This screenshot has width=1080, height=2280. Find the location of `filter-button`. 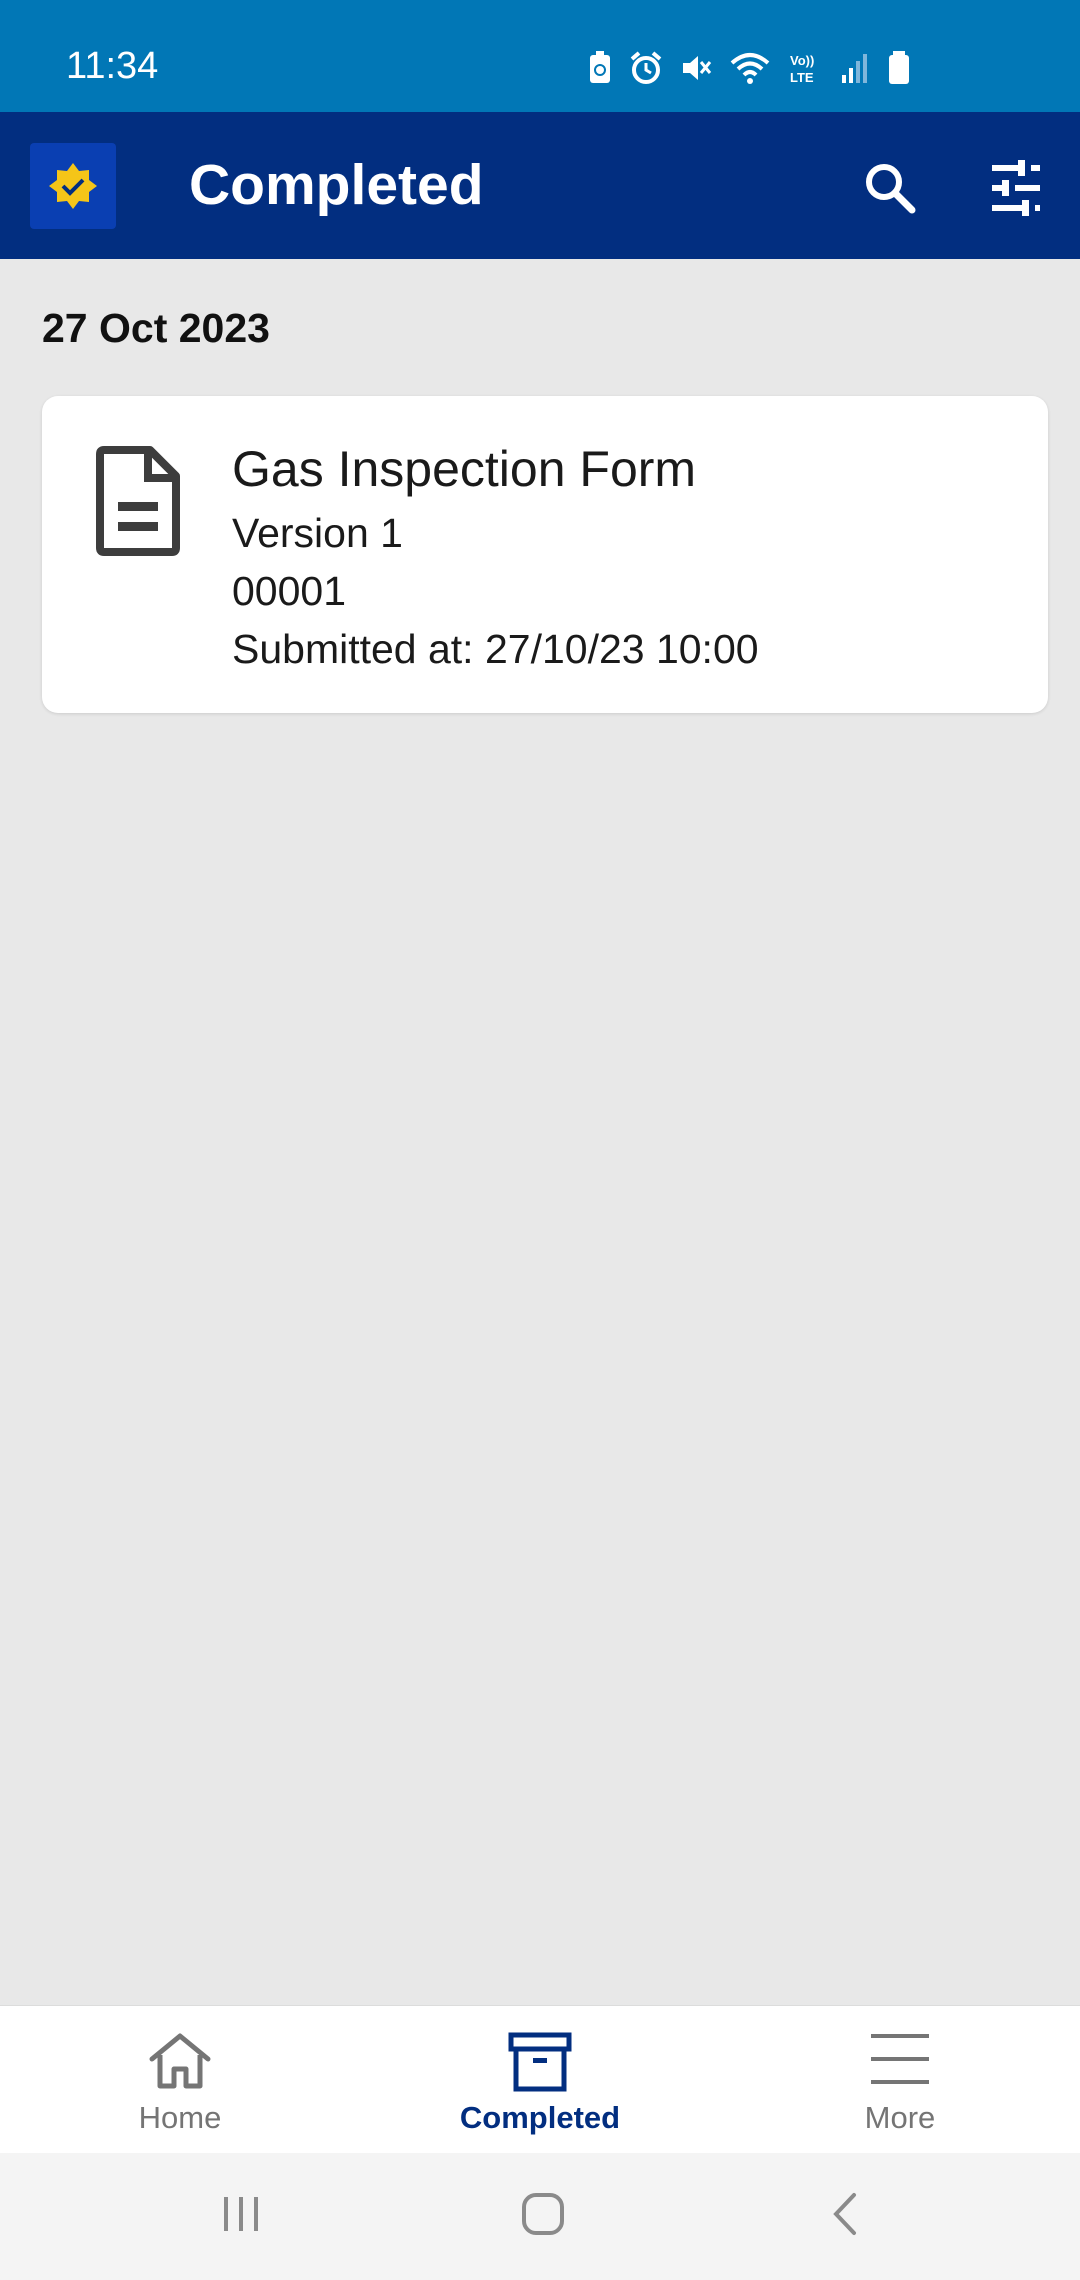

filter-button is located at coordinates (1016, 188).